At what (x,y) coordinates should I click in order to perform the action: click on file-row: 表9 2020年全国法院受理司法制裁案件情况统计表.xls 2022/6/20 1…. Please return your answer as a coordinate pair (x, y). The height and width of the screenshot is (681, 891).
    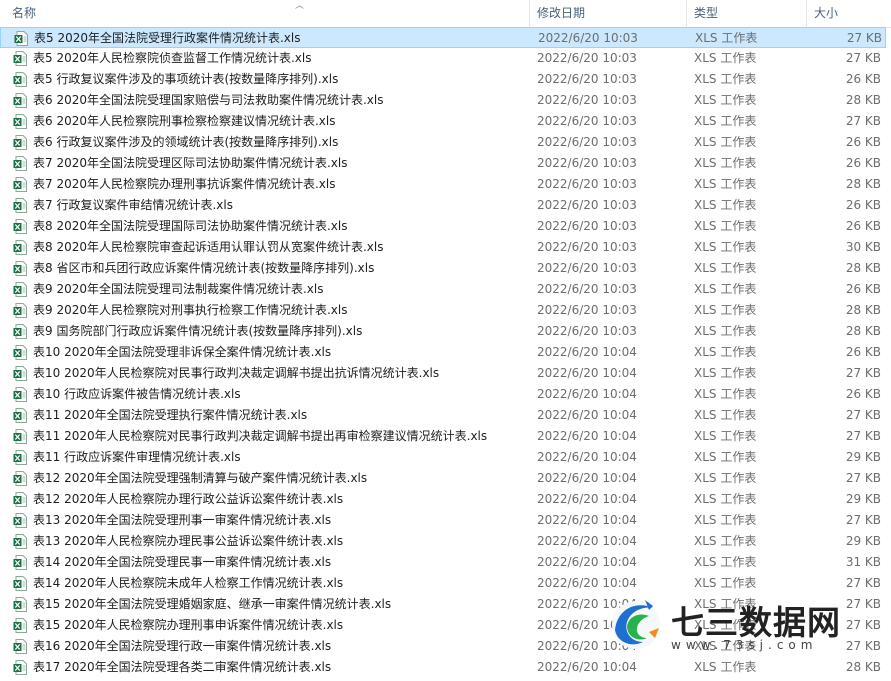
    Looking at the image, I should click on (443, 289).